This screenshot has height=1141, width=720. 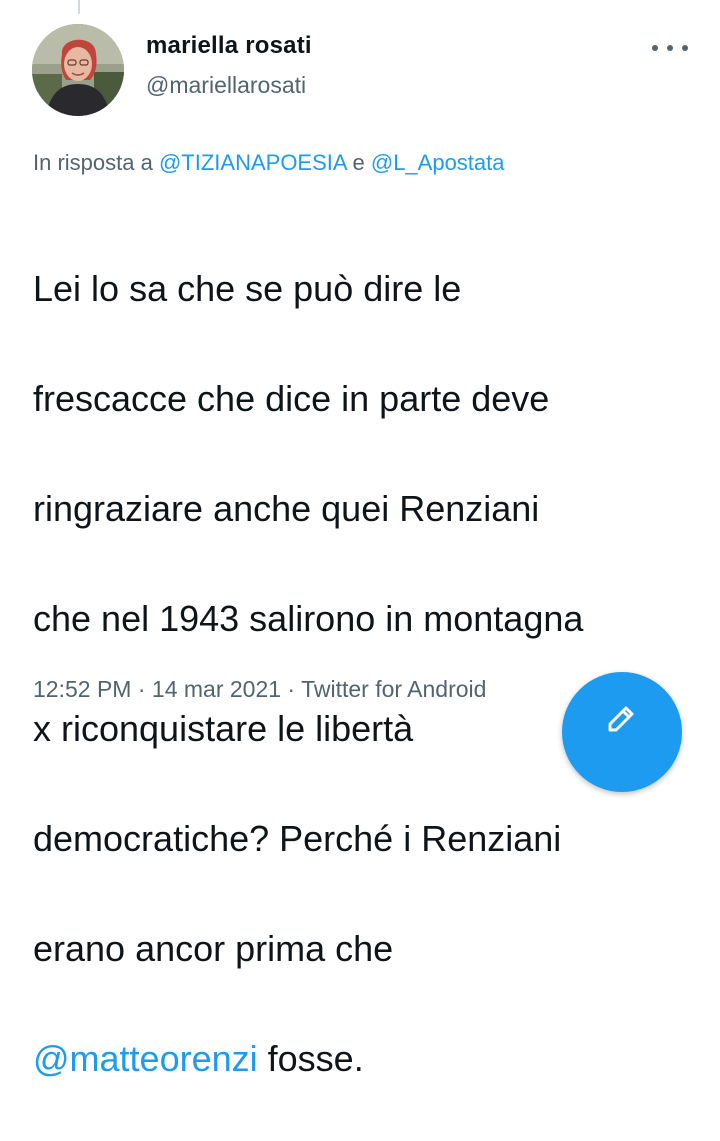 I want to click on tweet-text-line: democratiche? Perché i Renziani, so click(x=297, y=838).